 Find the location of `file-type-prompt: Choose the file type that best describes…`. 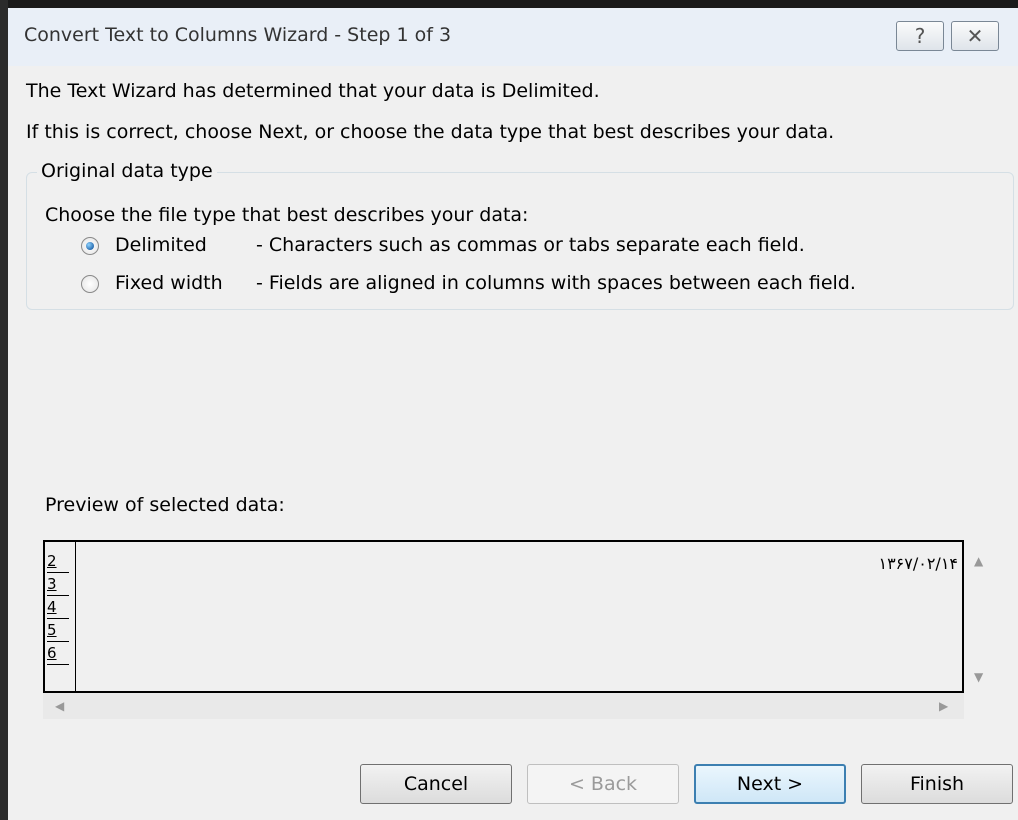

file-type-prompt: Choose the file type that best describes… is located at coordinates (287, 215).